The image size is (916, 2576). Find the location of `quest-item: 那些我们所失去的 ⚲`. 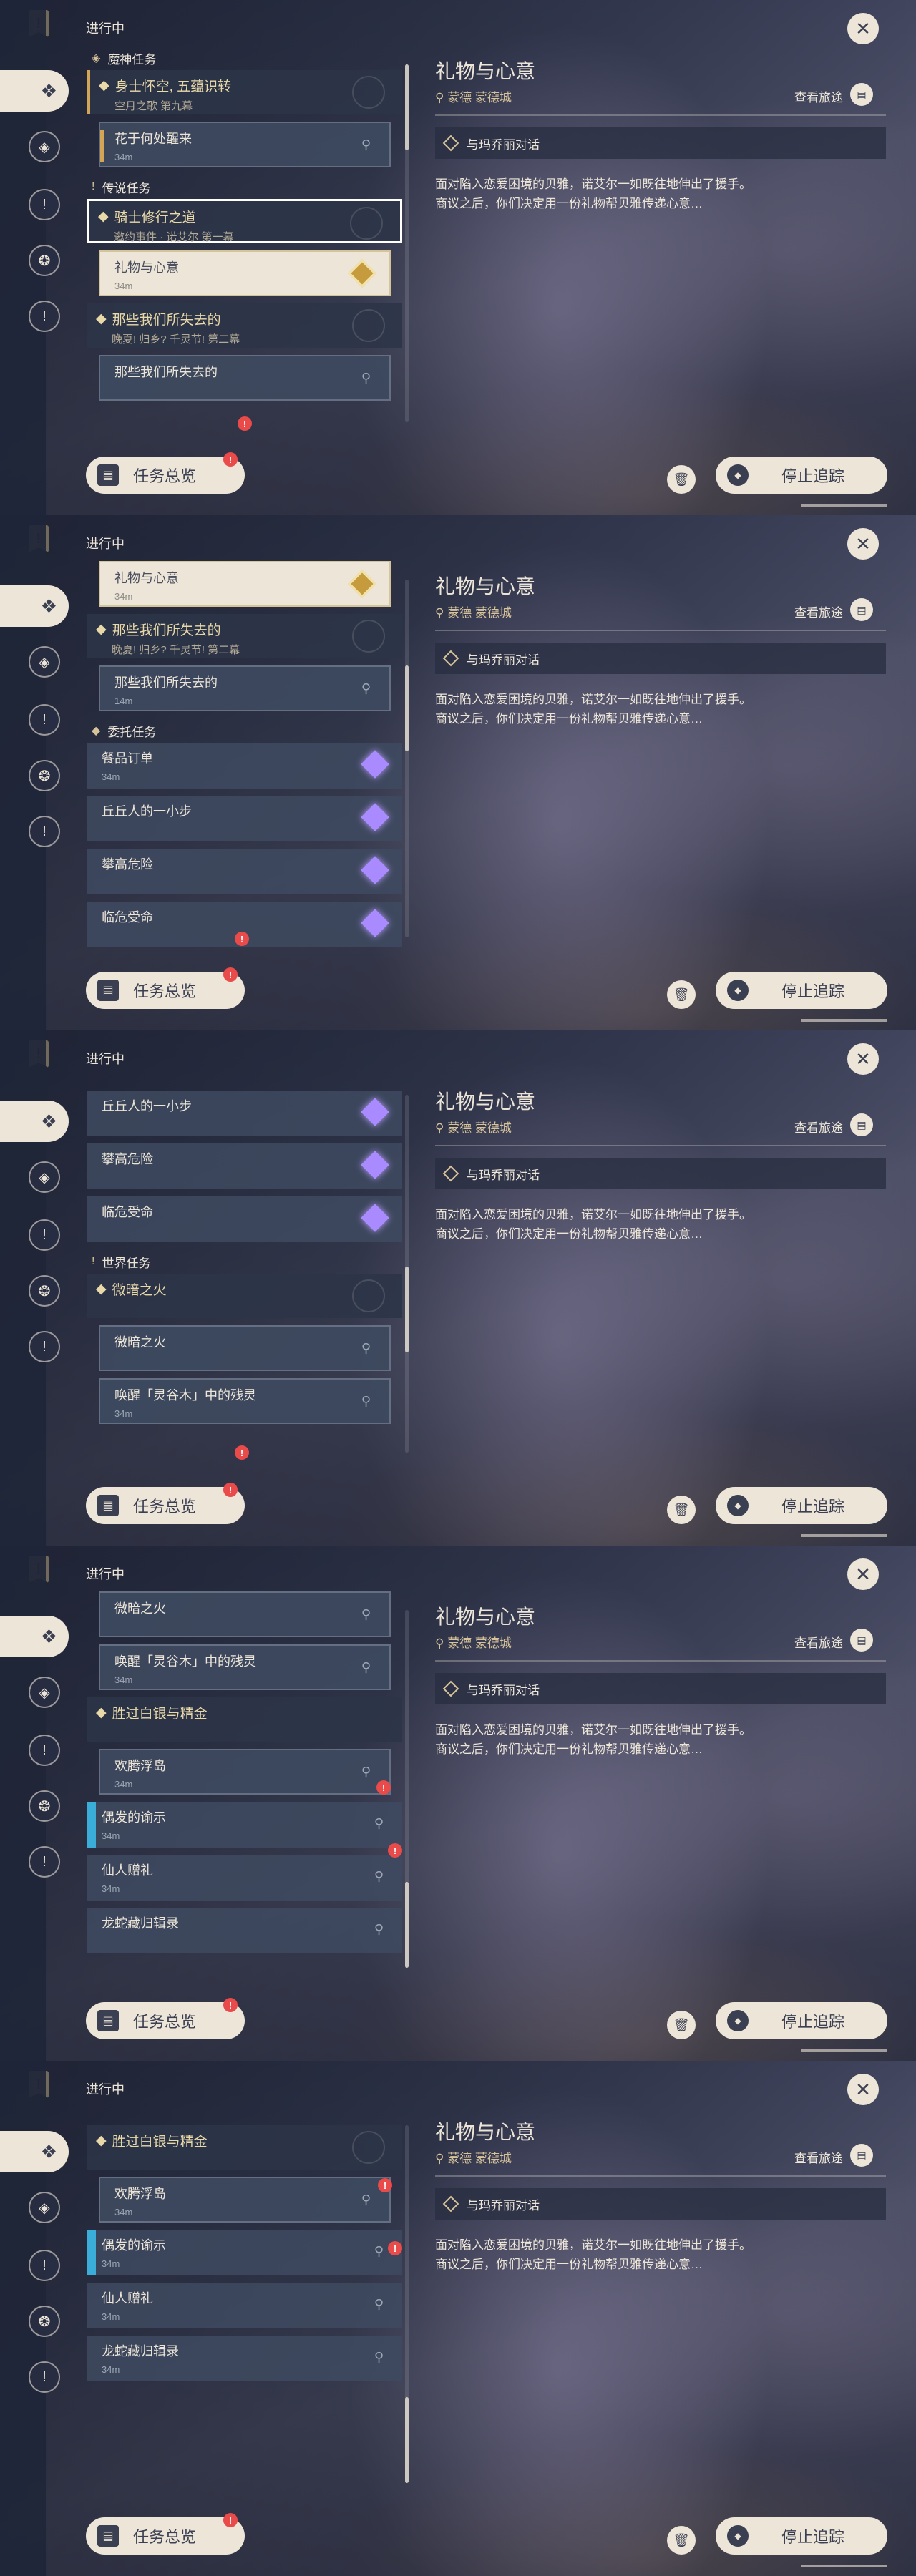

quest-item: 那些我们所失去的 ⚲ is located at coordinates (245, 378).